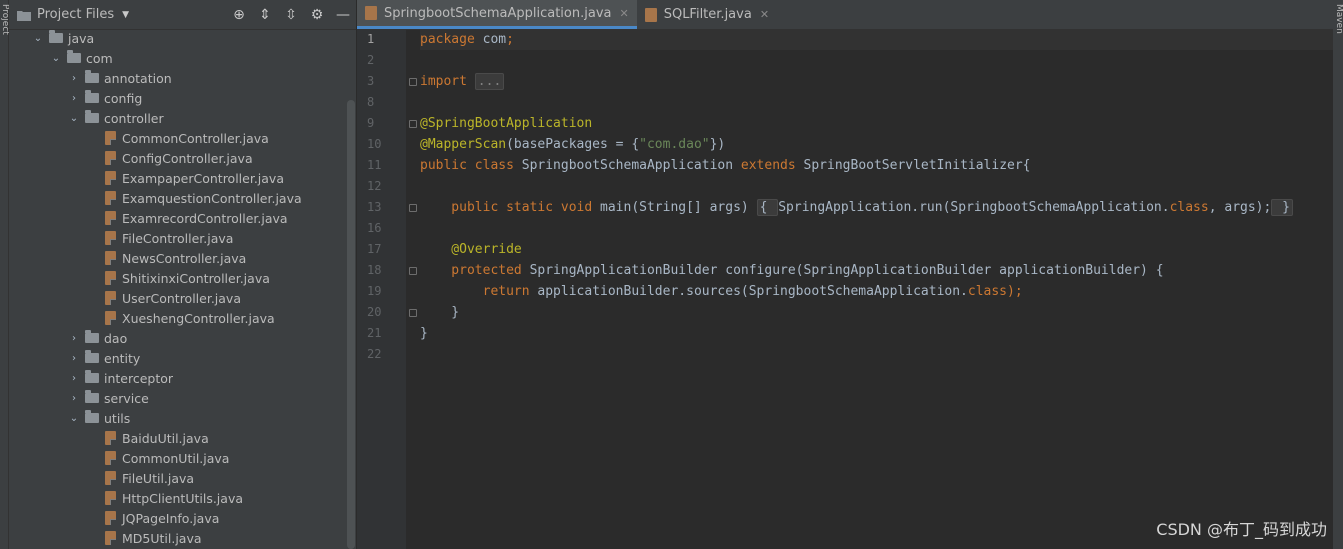 The height and width of the screenshot is (549, 1343). Describe the element at coordinates (1240, 207) in the screenshot. I see `code-token: , args);` at that location.